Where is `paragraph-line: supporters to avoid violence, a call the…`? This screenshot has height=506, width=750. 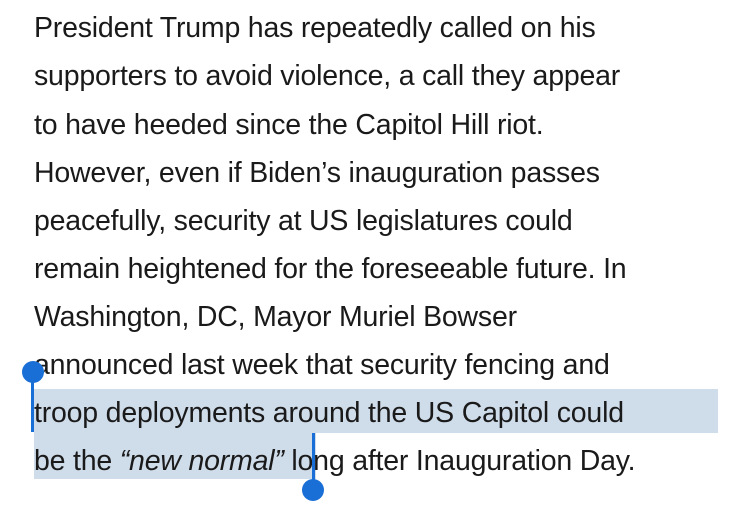 paragraph-line: supporters to avoid violence, a call the… is located at coordinates (327, 76).